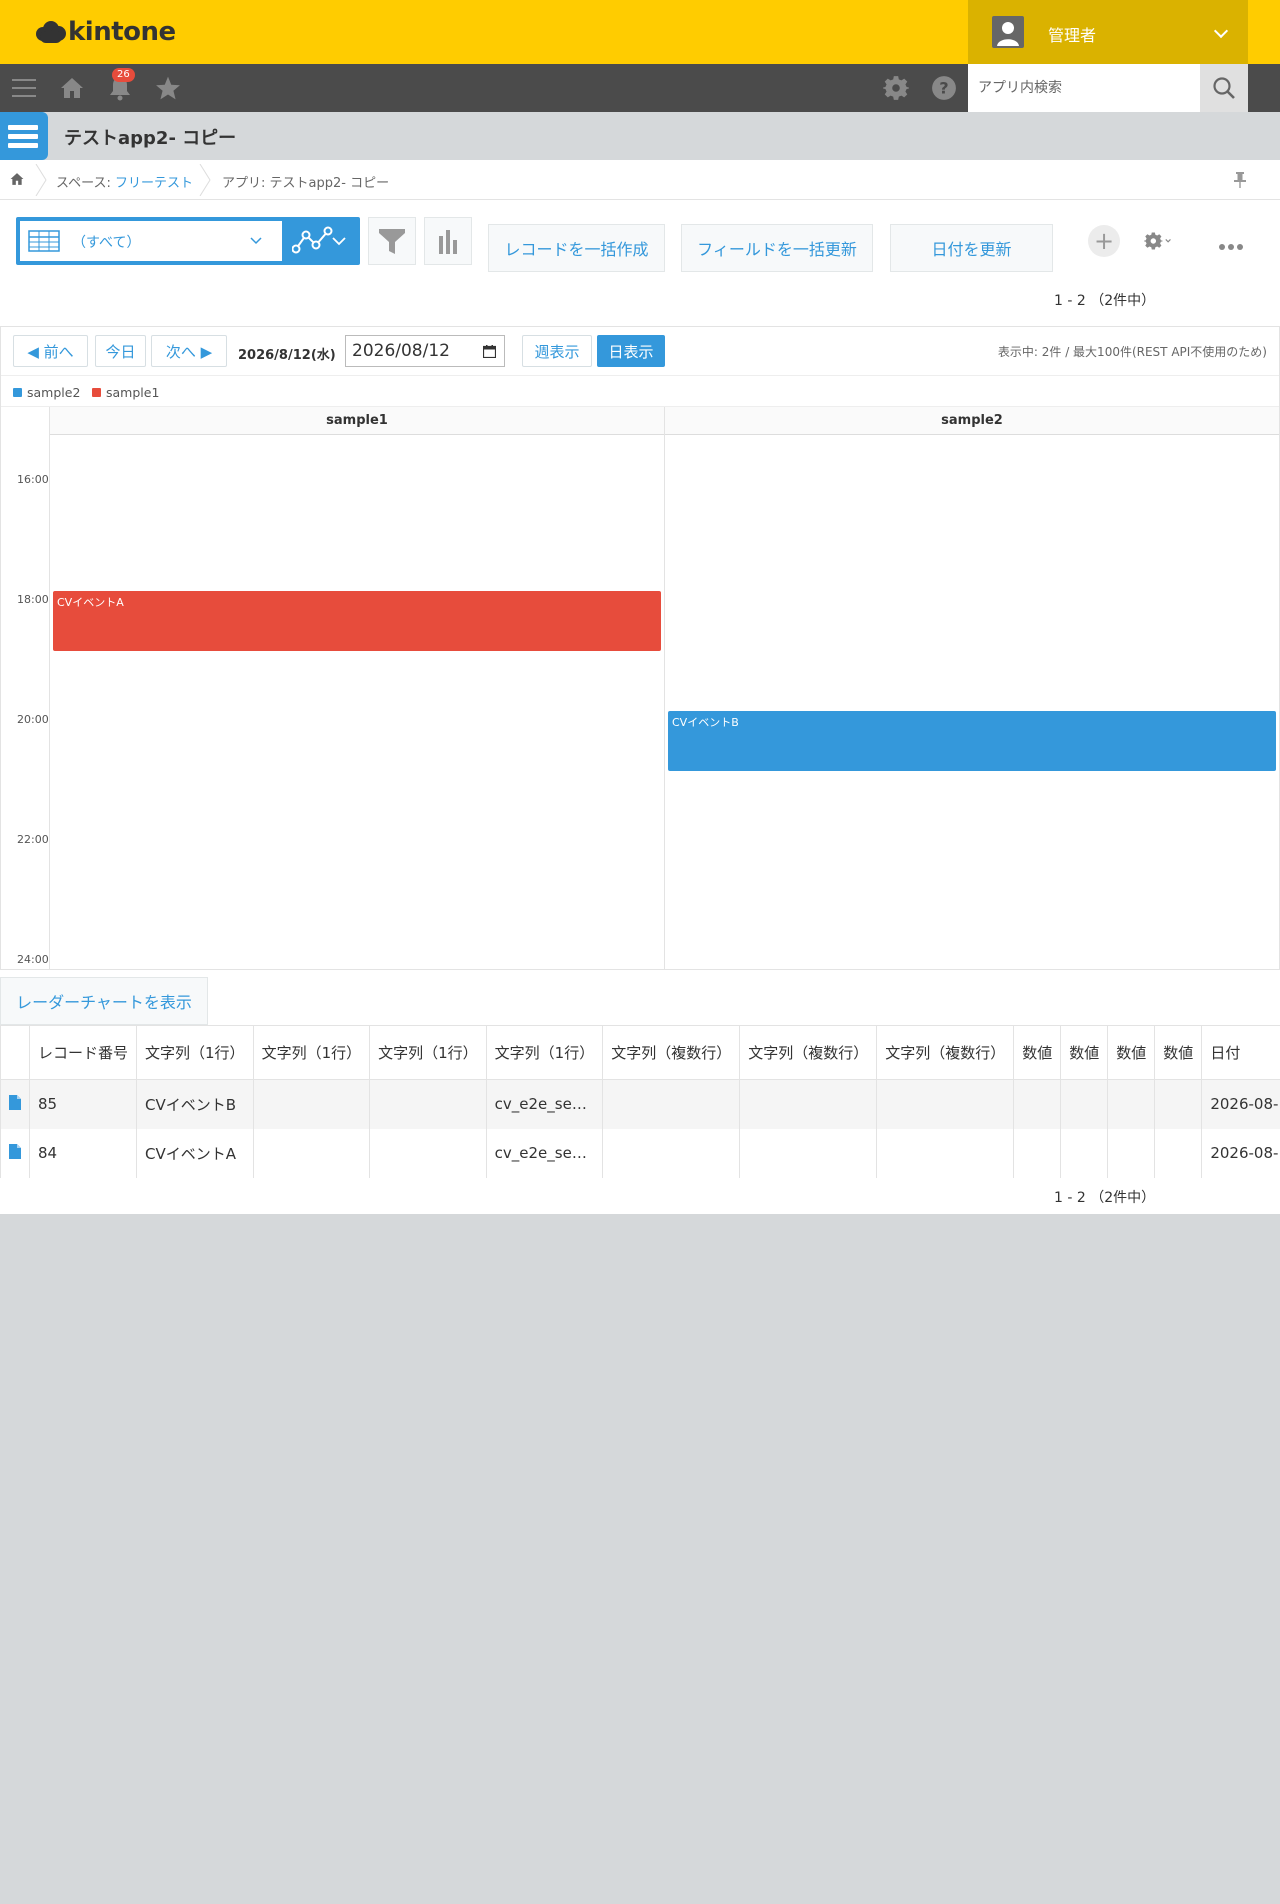 The width and height of the screenshot is (1280, 1904). I want to click on table-icon, so click(44, 241).